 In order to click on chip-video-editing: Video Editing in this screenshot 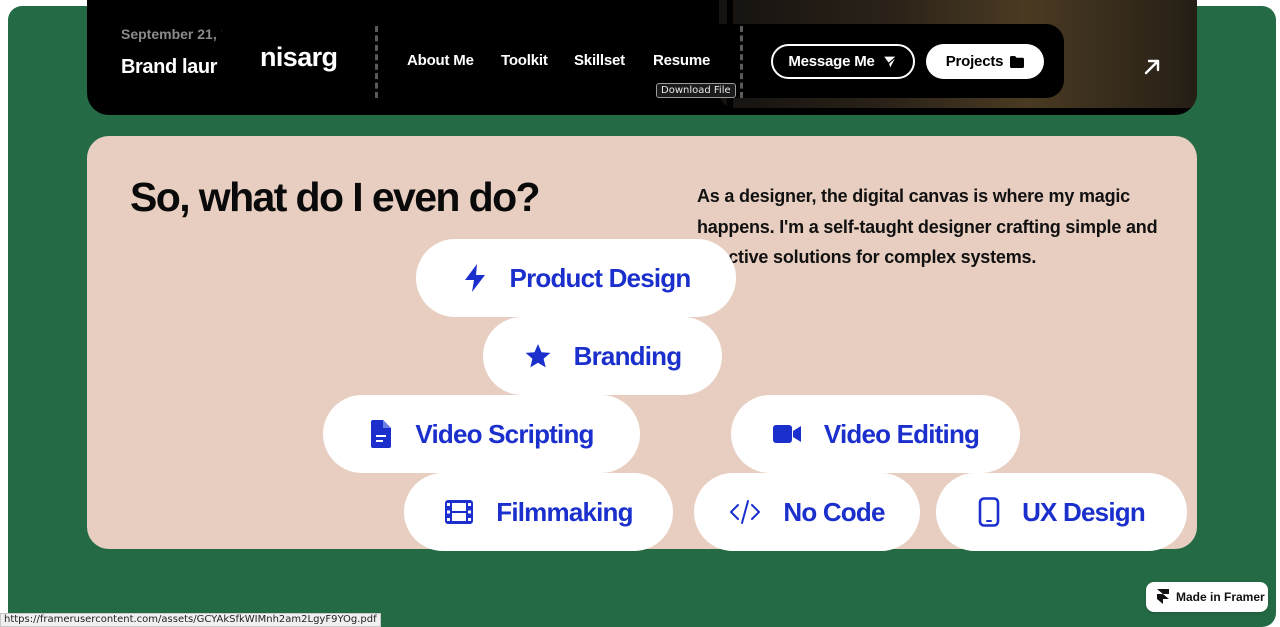, I will do `click(875, 434)`.